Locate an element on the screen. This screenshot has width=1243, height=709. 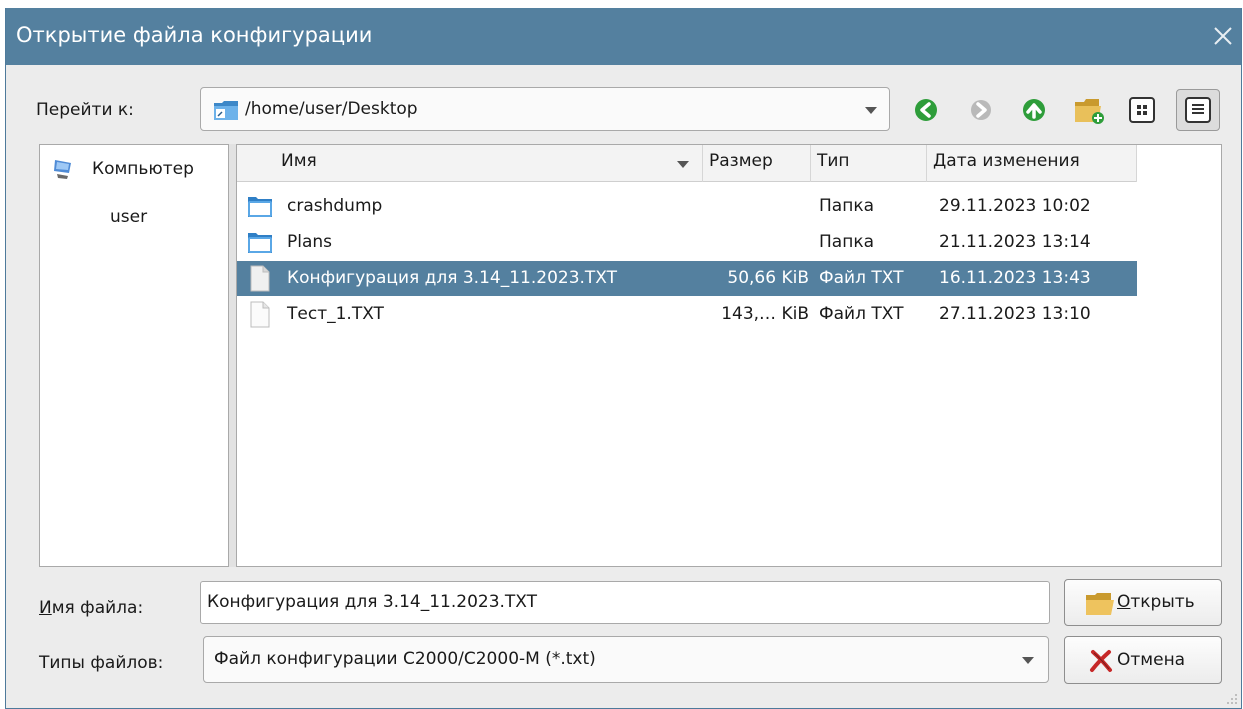
filetype-combo: Файл конфигурации С2000/С2000-М (*.txt) is located at coordinates (626, 659).